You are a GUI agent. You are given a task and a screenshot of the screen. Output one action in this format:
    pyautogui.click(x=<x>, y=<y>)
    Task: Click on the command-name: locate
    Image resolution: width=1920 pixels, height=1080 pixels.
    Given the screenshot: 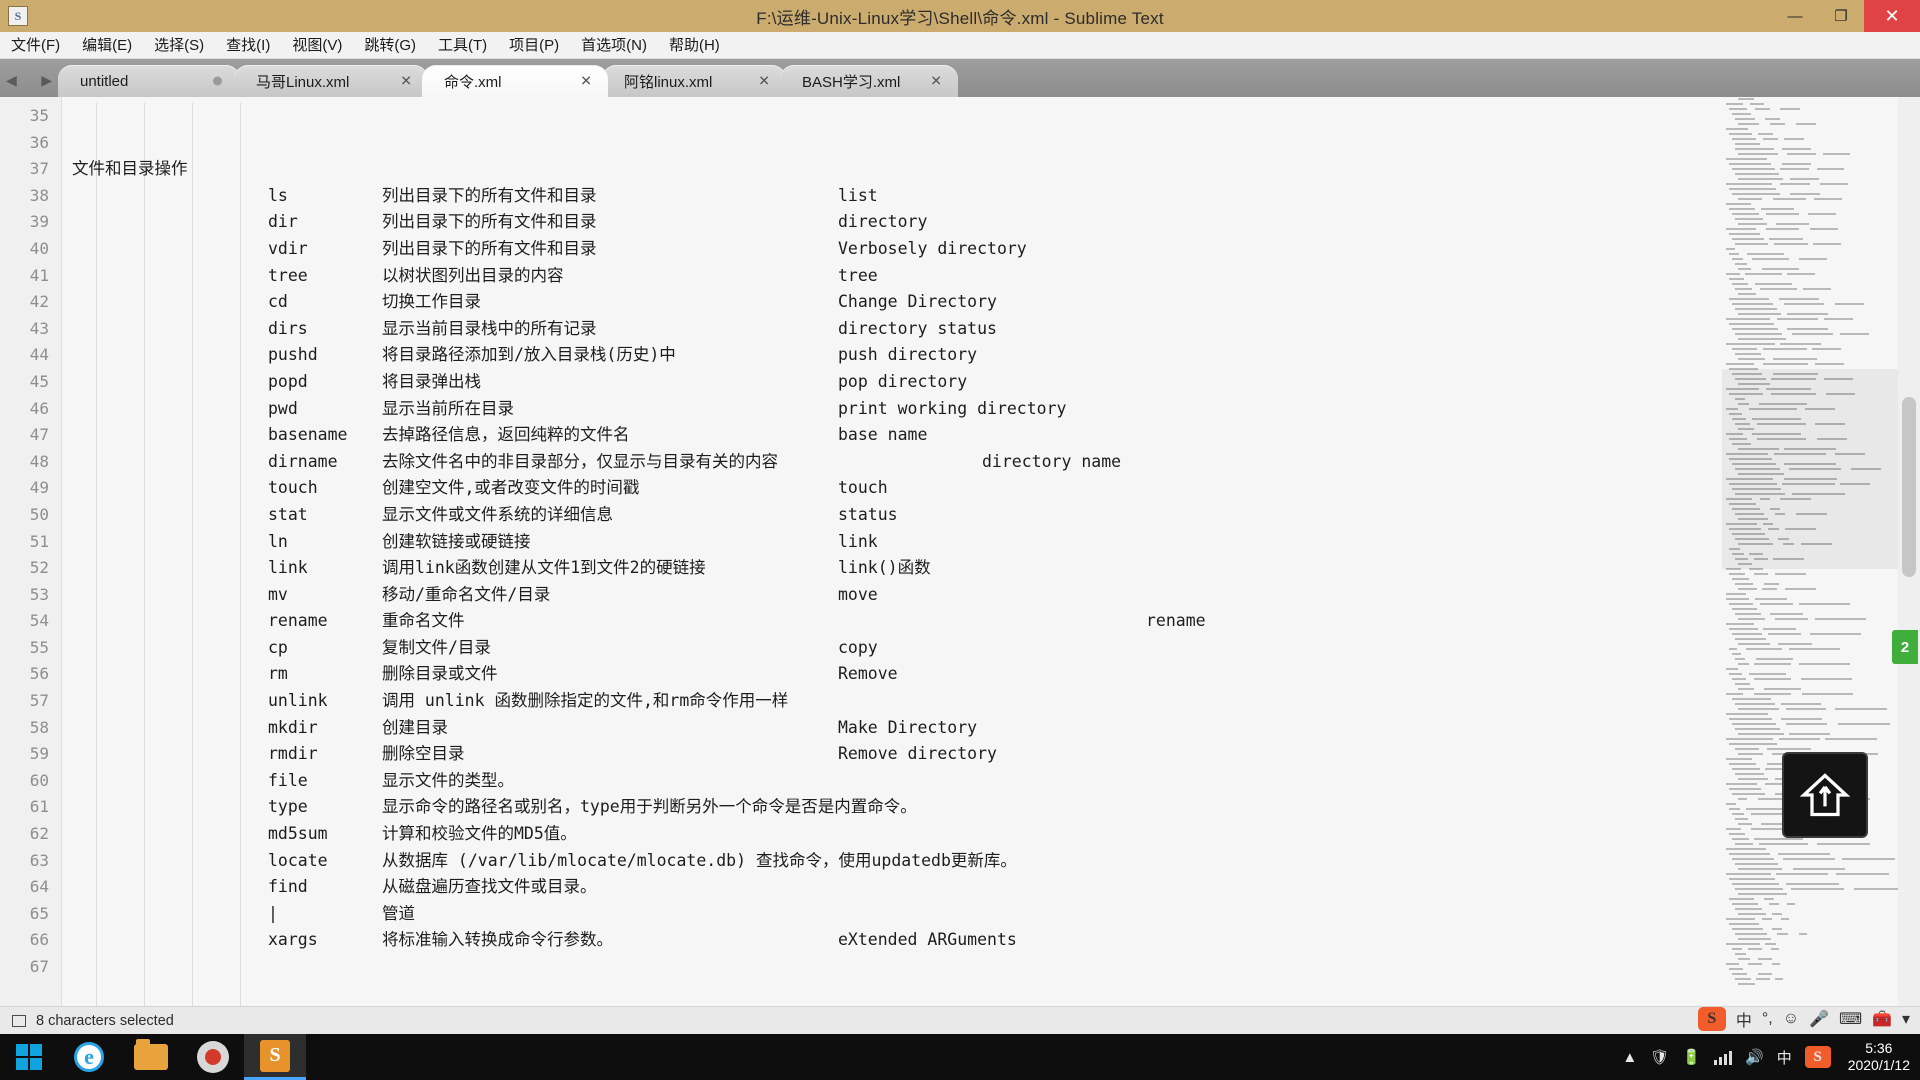 What is the action you would take?
    pyautogui.click(x=298, y=860)
    